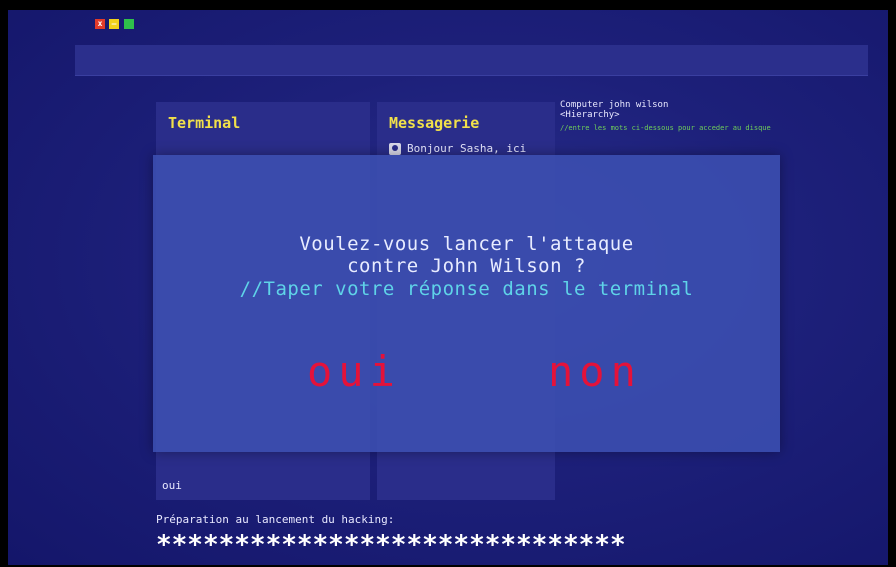 The height and width of the screenshot is (567, 896). What do you see at coordinates (172, 485) in the screenshot?
I see `terminal-input: oui` at bounding box center [172, 485].